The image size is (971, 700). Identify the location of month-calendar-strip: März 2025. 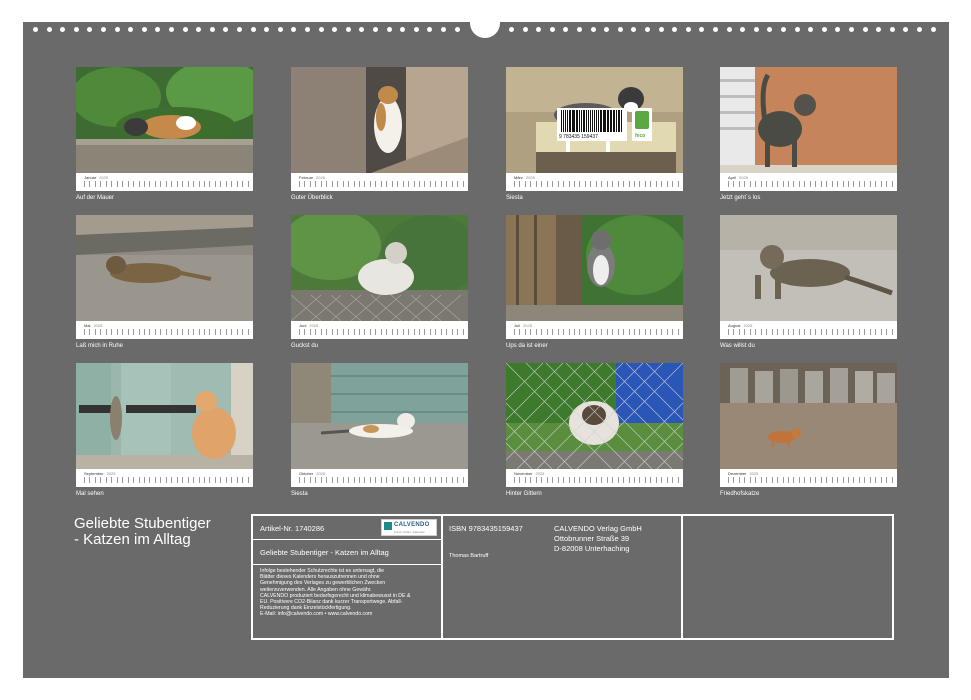
(594, 182).